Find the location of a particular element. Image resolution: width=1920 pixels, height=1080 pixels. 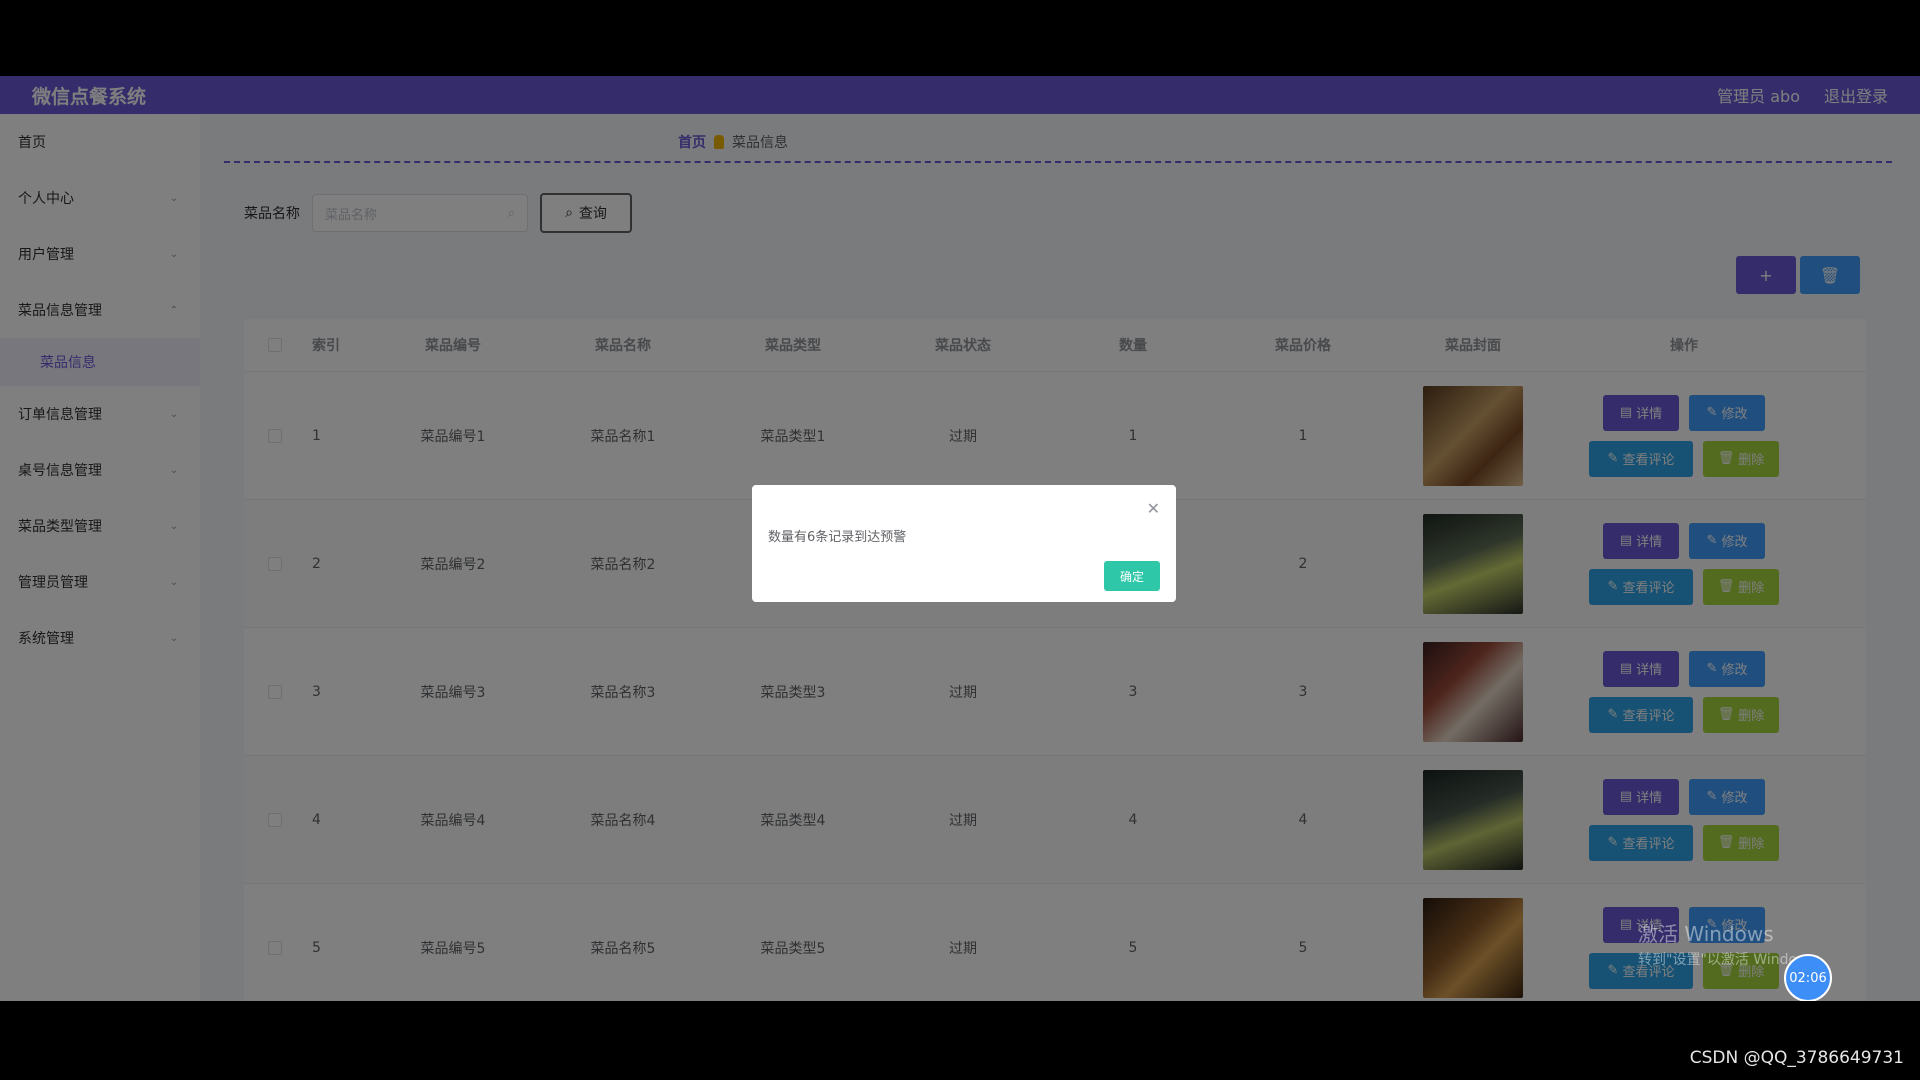

warning-dialog: ✕ 数量有6条记录到达预警 确定 is located at coordinates (964, 543).